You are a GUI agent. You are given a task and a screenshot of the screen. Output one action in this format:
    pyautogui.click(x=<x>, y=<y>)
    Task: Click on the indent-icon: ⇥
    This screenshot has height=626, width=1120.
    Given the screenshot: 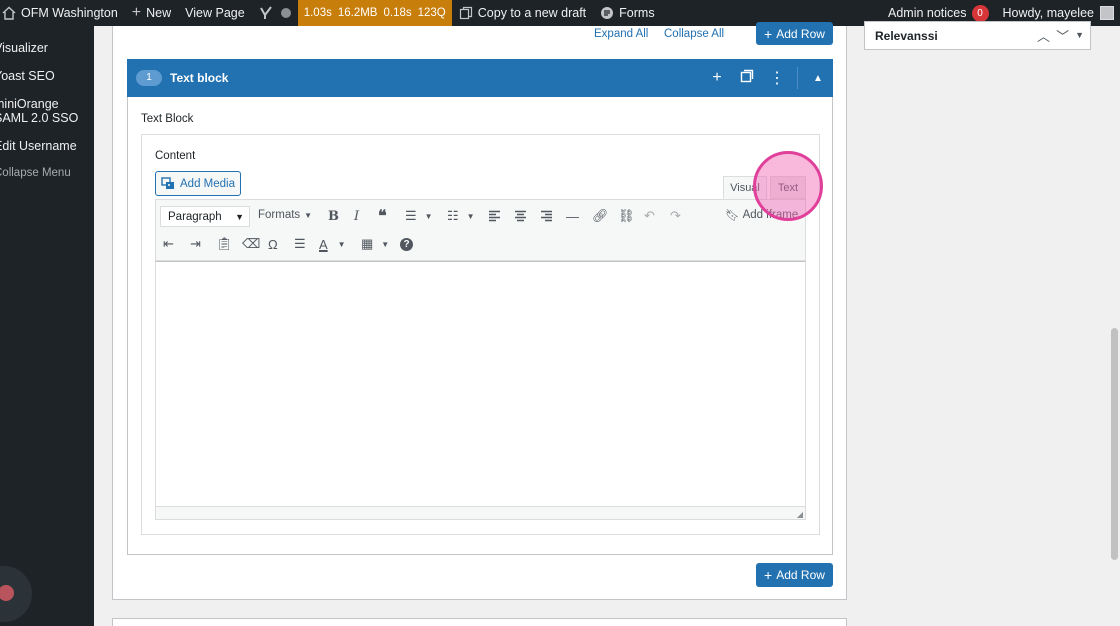 What is the action you would take?
    pyautogui.click(x=195, y=243)
    